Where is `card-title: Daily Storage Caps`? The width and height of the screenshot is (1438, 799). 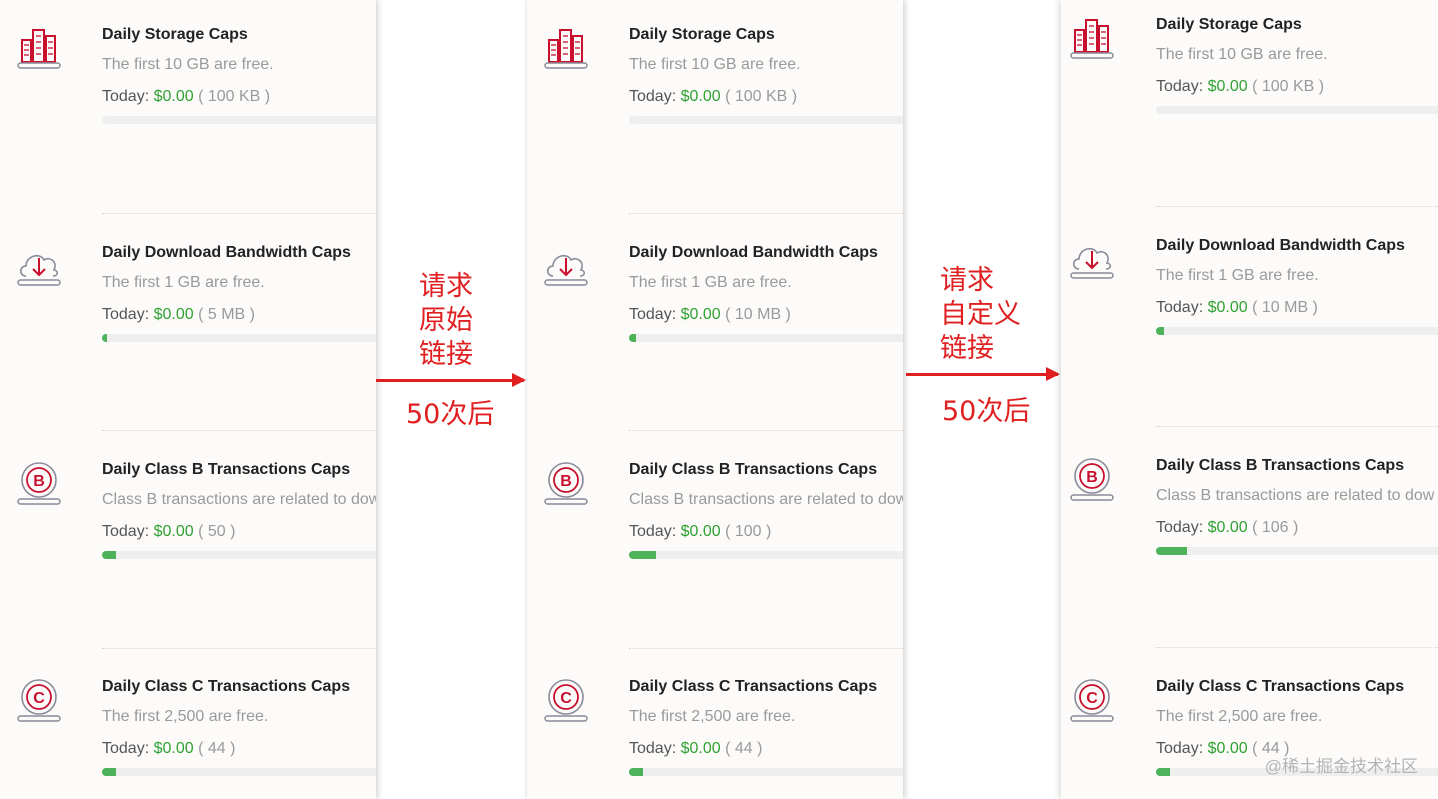 card-title: Daily Storage Caps is located at coordinates (1229, 24).